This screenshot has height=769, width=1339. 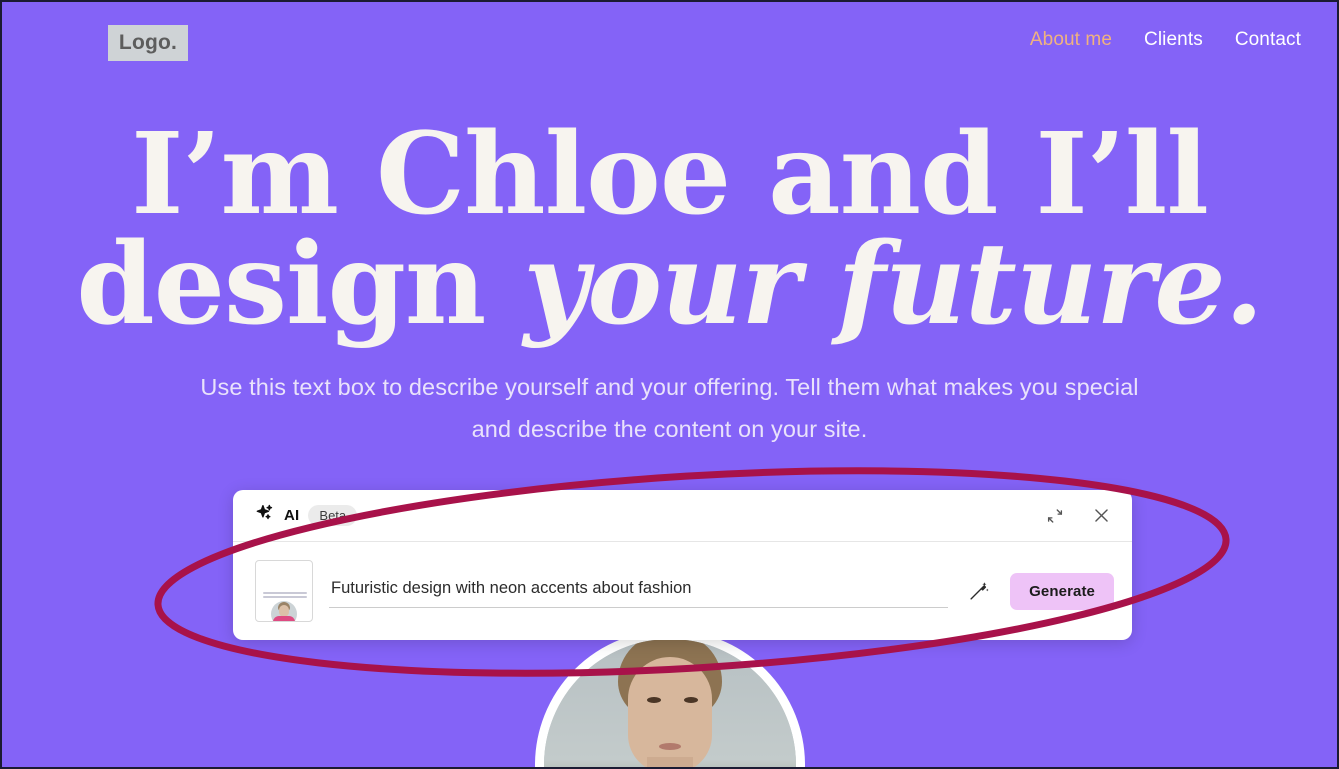 What do you see at coordinates (1071, 40) in the screenshot?
I see `nav-link-about-me: About me` at bounding box center [1071, 40].